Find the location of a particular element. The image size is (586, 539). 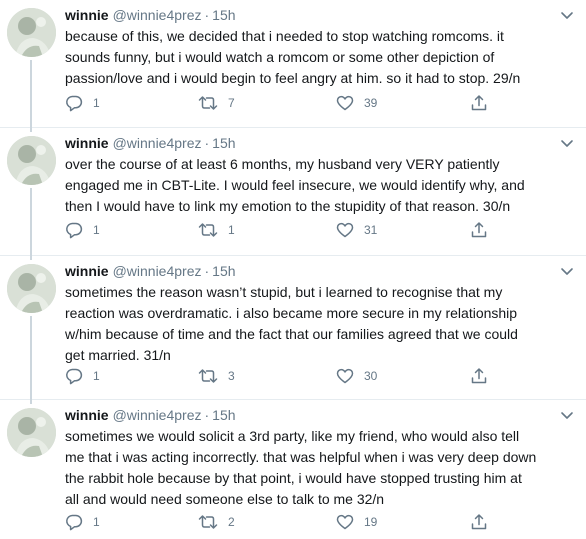

tweet-actions: 1 2 19 is located at coordinates (284, 522).